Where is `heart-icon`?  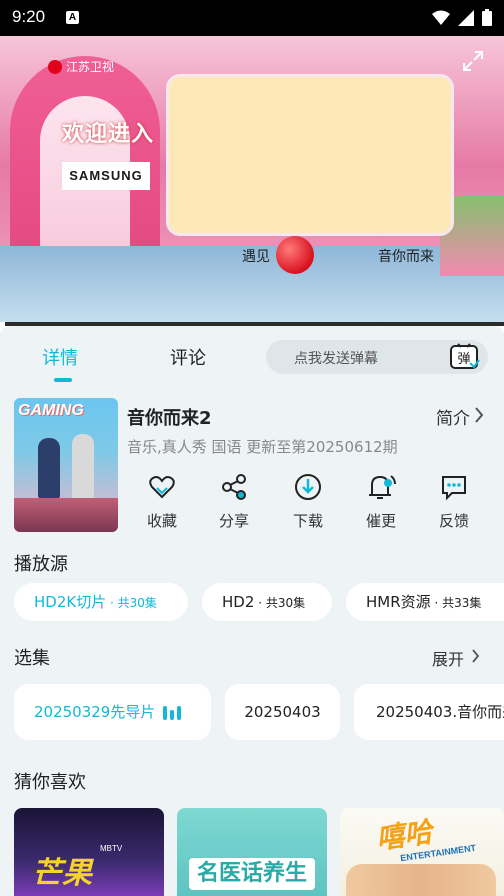
heart-icon is located at coordinates (162, 487).